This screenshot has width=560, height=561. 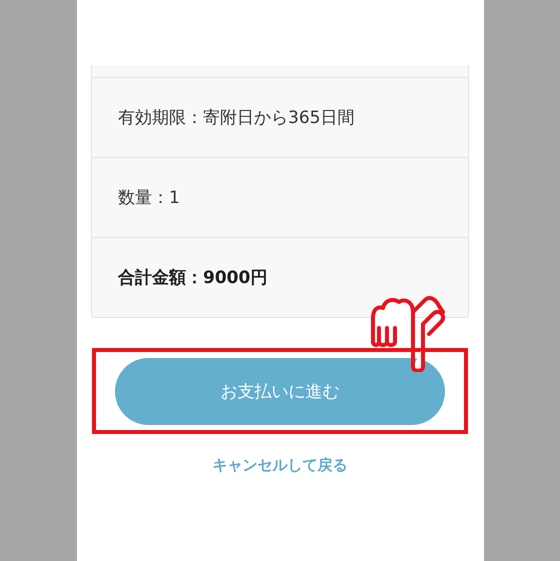 I want to click on detail-text: 数量：1, so click(x=149, y=198).